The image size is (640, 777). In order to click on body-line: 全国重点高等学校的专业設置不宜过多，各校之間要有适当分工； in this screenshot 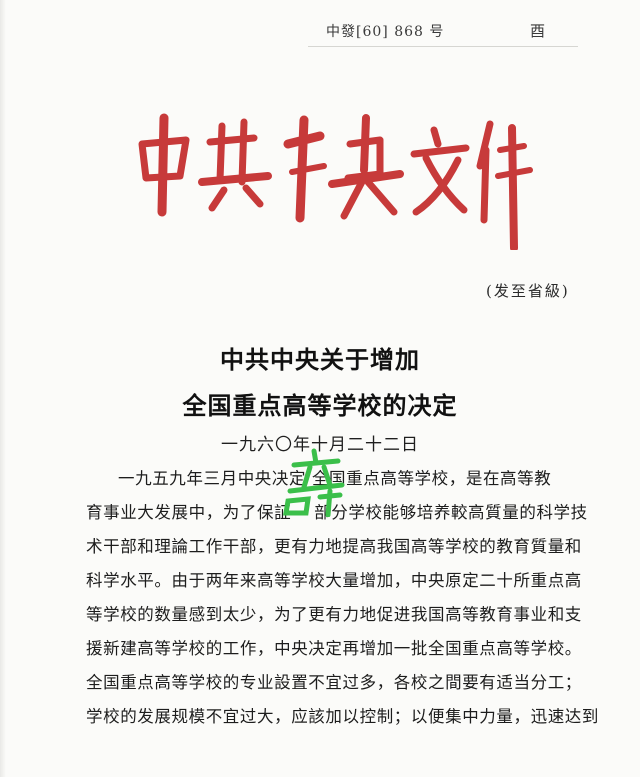, I will do `click(334, 682)`.